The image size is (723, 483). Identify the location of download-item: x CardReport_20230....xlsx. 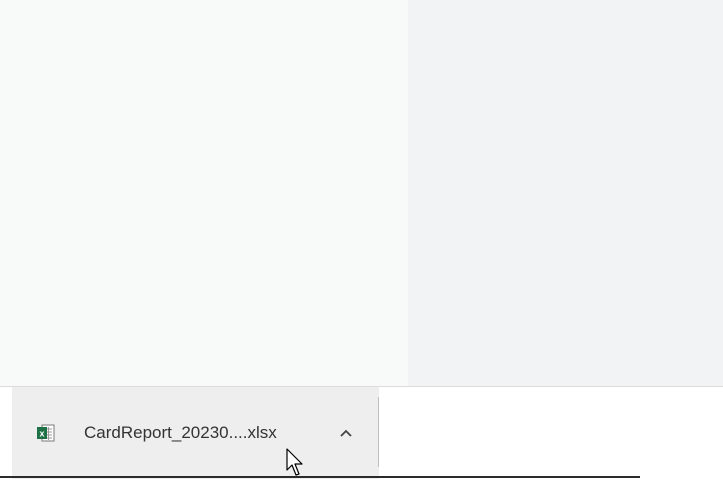
(195, 433).